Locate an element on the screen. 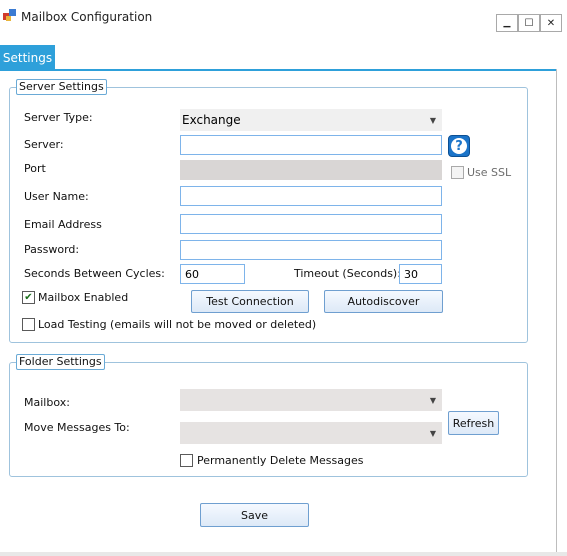  maximize-button: ☐ is located at coordinates (529, 23).